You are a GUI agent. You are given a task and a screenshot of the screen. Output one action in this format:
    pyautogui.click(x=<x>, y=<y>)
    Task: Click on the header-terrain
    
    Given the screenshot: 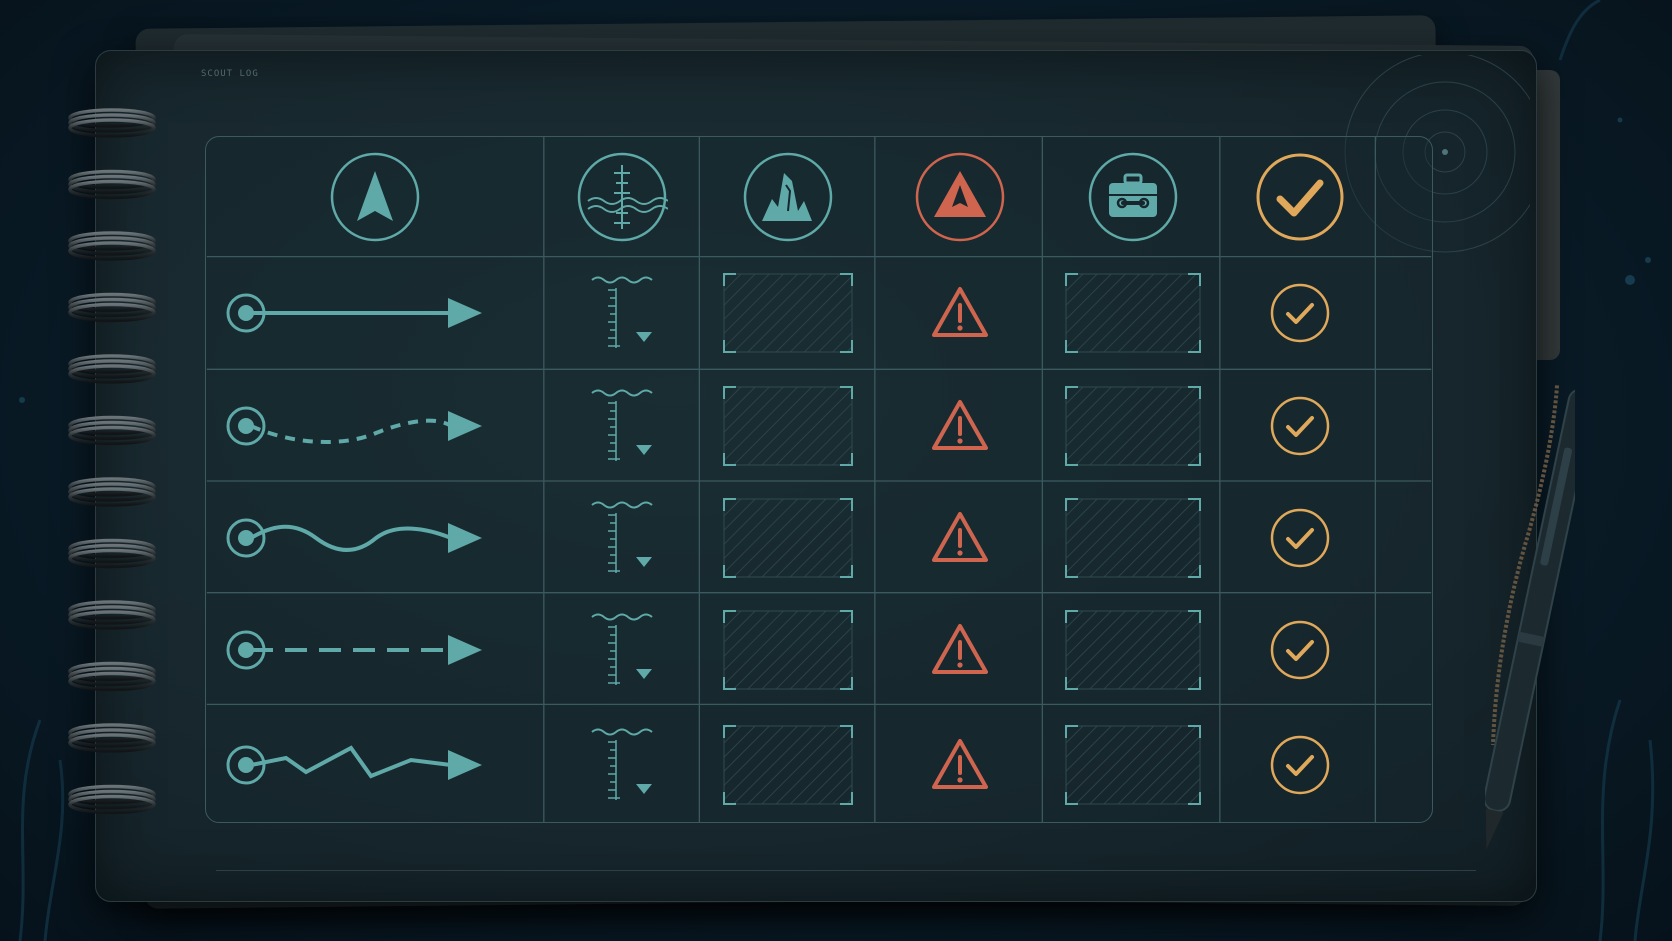 What is the action you would take?
    pyautogui.click(x=788, y=197)
    